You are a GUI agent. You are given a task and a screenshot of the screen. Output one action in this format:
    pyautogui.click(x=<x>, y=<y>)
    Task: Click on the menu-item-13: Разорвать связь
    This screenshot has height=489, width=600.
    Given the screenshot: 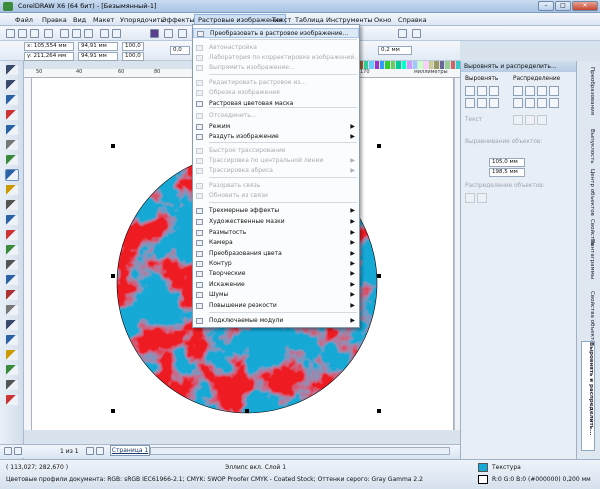 What is the action you would take?
    pyautogui.click(x=276, y=186)
    